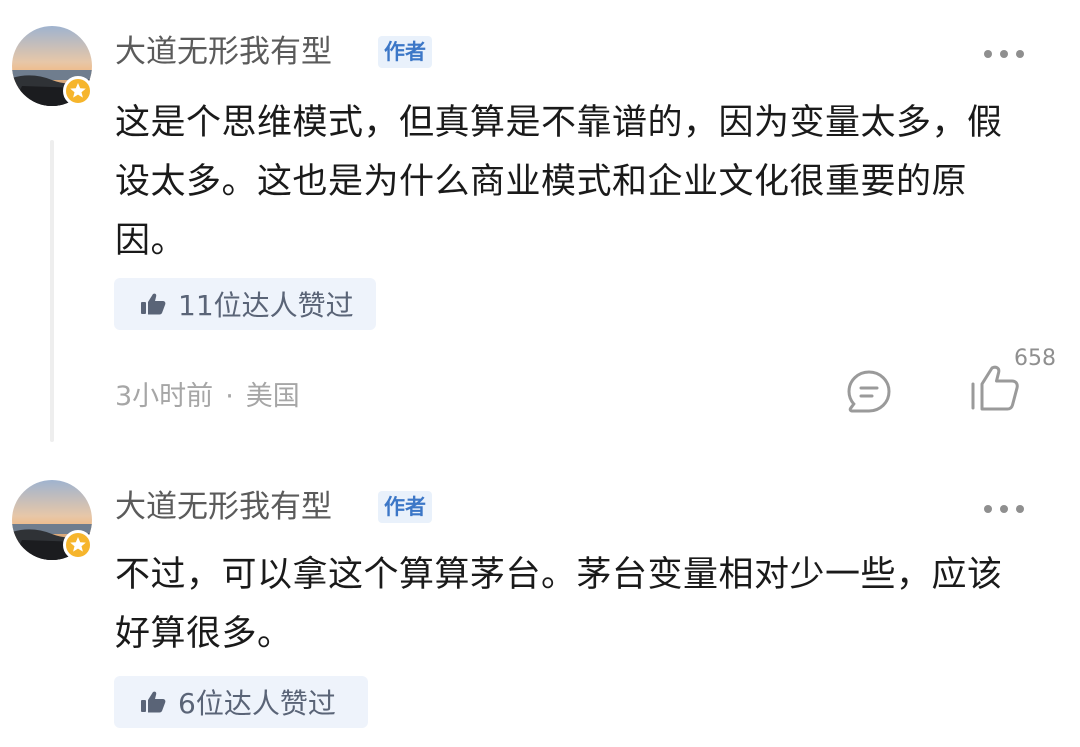 This screenshot has width=1080, height=747. Describe the element at coordinates (559, 604) in the screenshot. I see `comment-text: 不过，可以拿这个算算茅台。茅台变量相对少一些，应该好算很多。` at that location.